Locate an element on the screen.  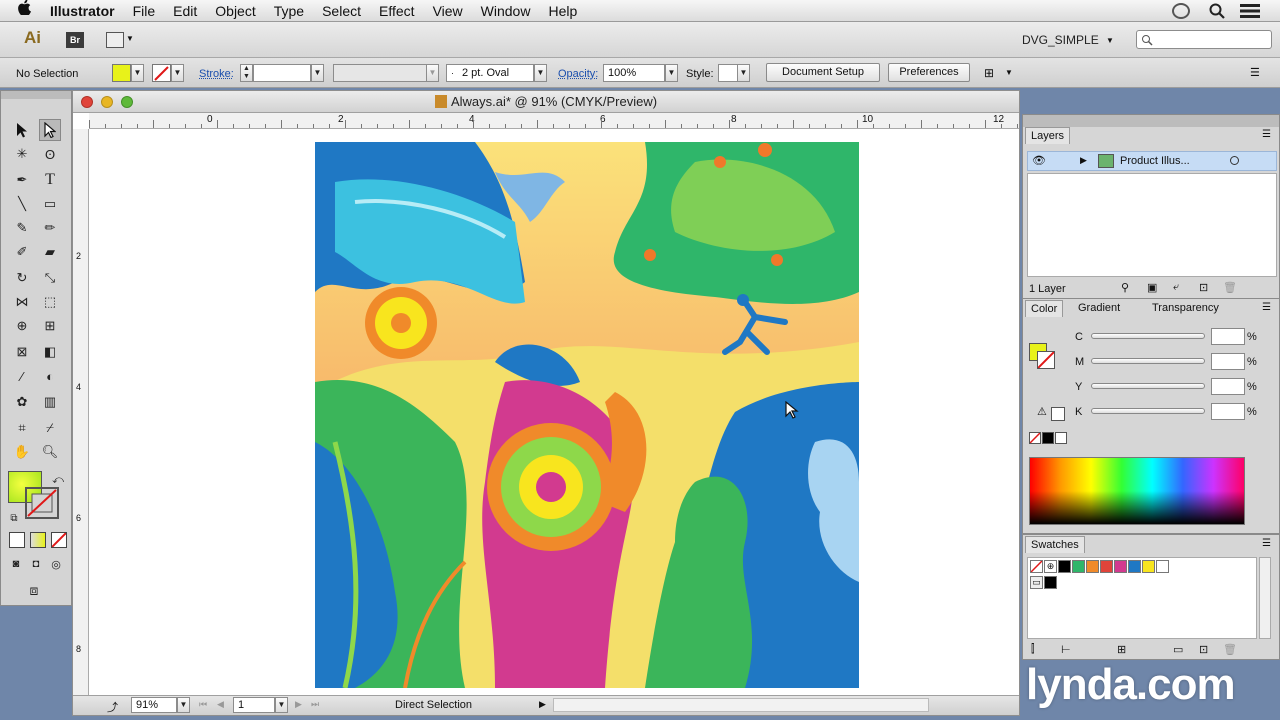
white-swatch is located at coordinates (1061, 438).